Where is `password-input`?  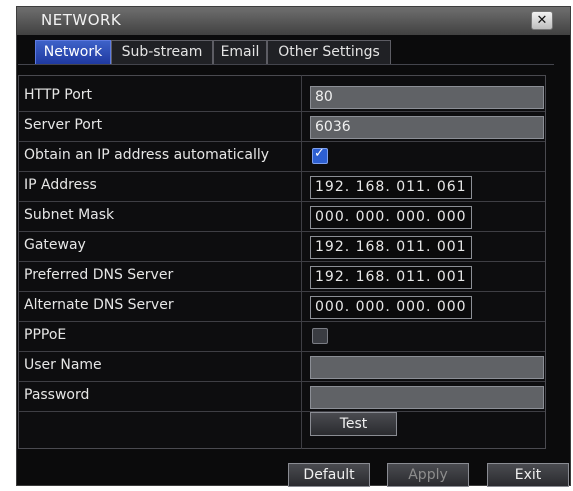 password-input is located at coordinates (427, 397).